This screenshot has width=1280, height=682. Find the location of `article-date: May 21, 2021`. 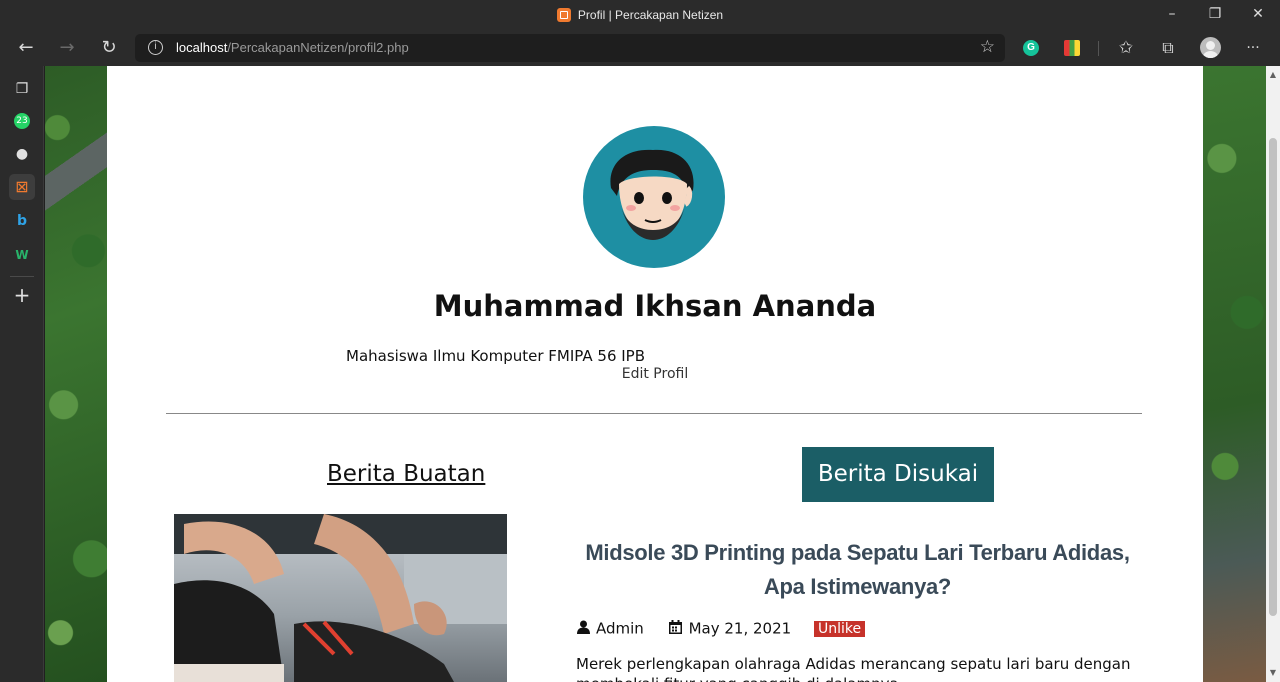

article-date: May 21, 2021 is located at coordinates (740, 628).